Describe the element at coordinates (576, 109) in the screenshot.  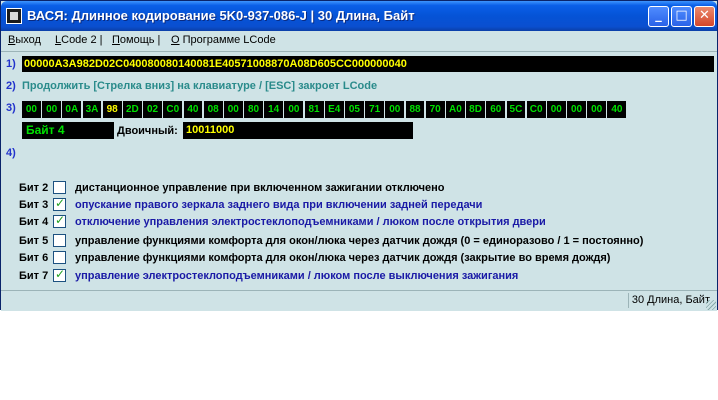
I see `byte-cell-27: 00` at that location.